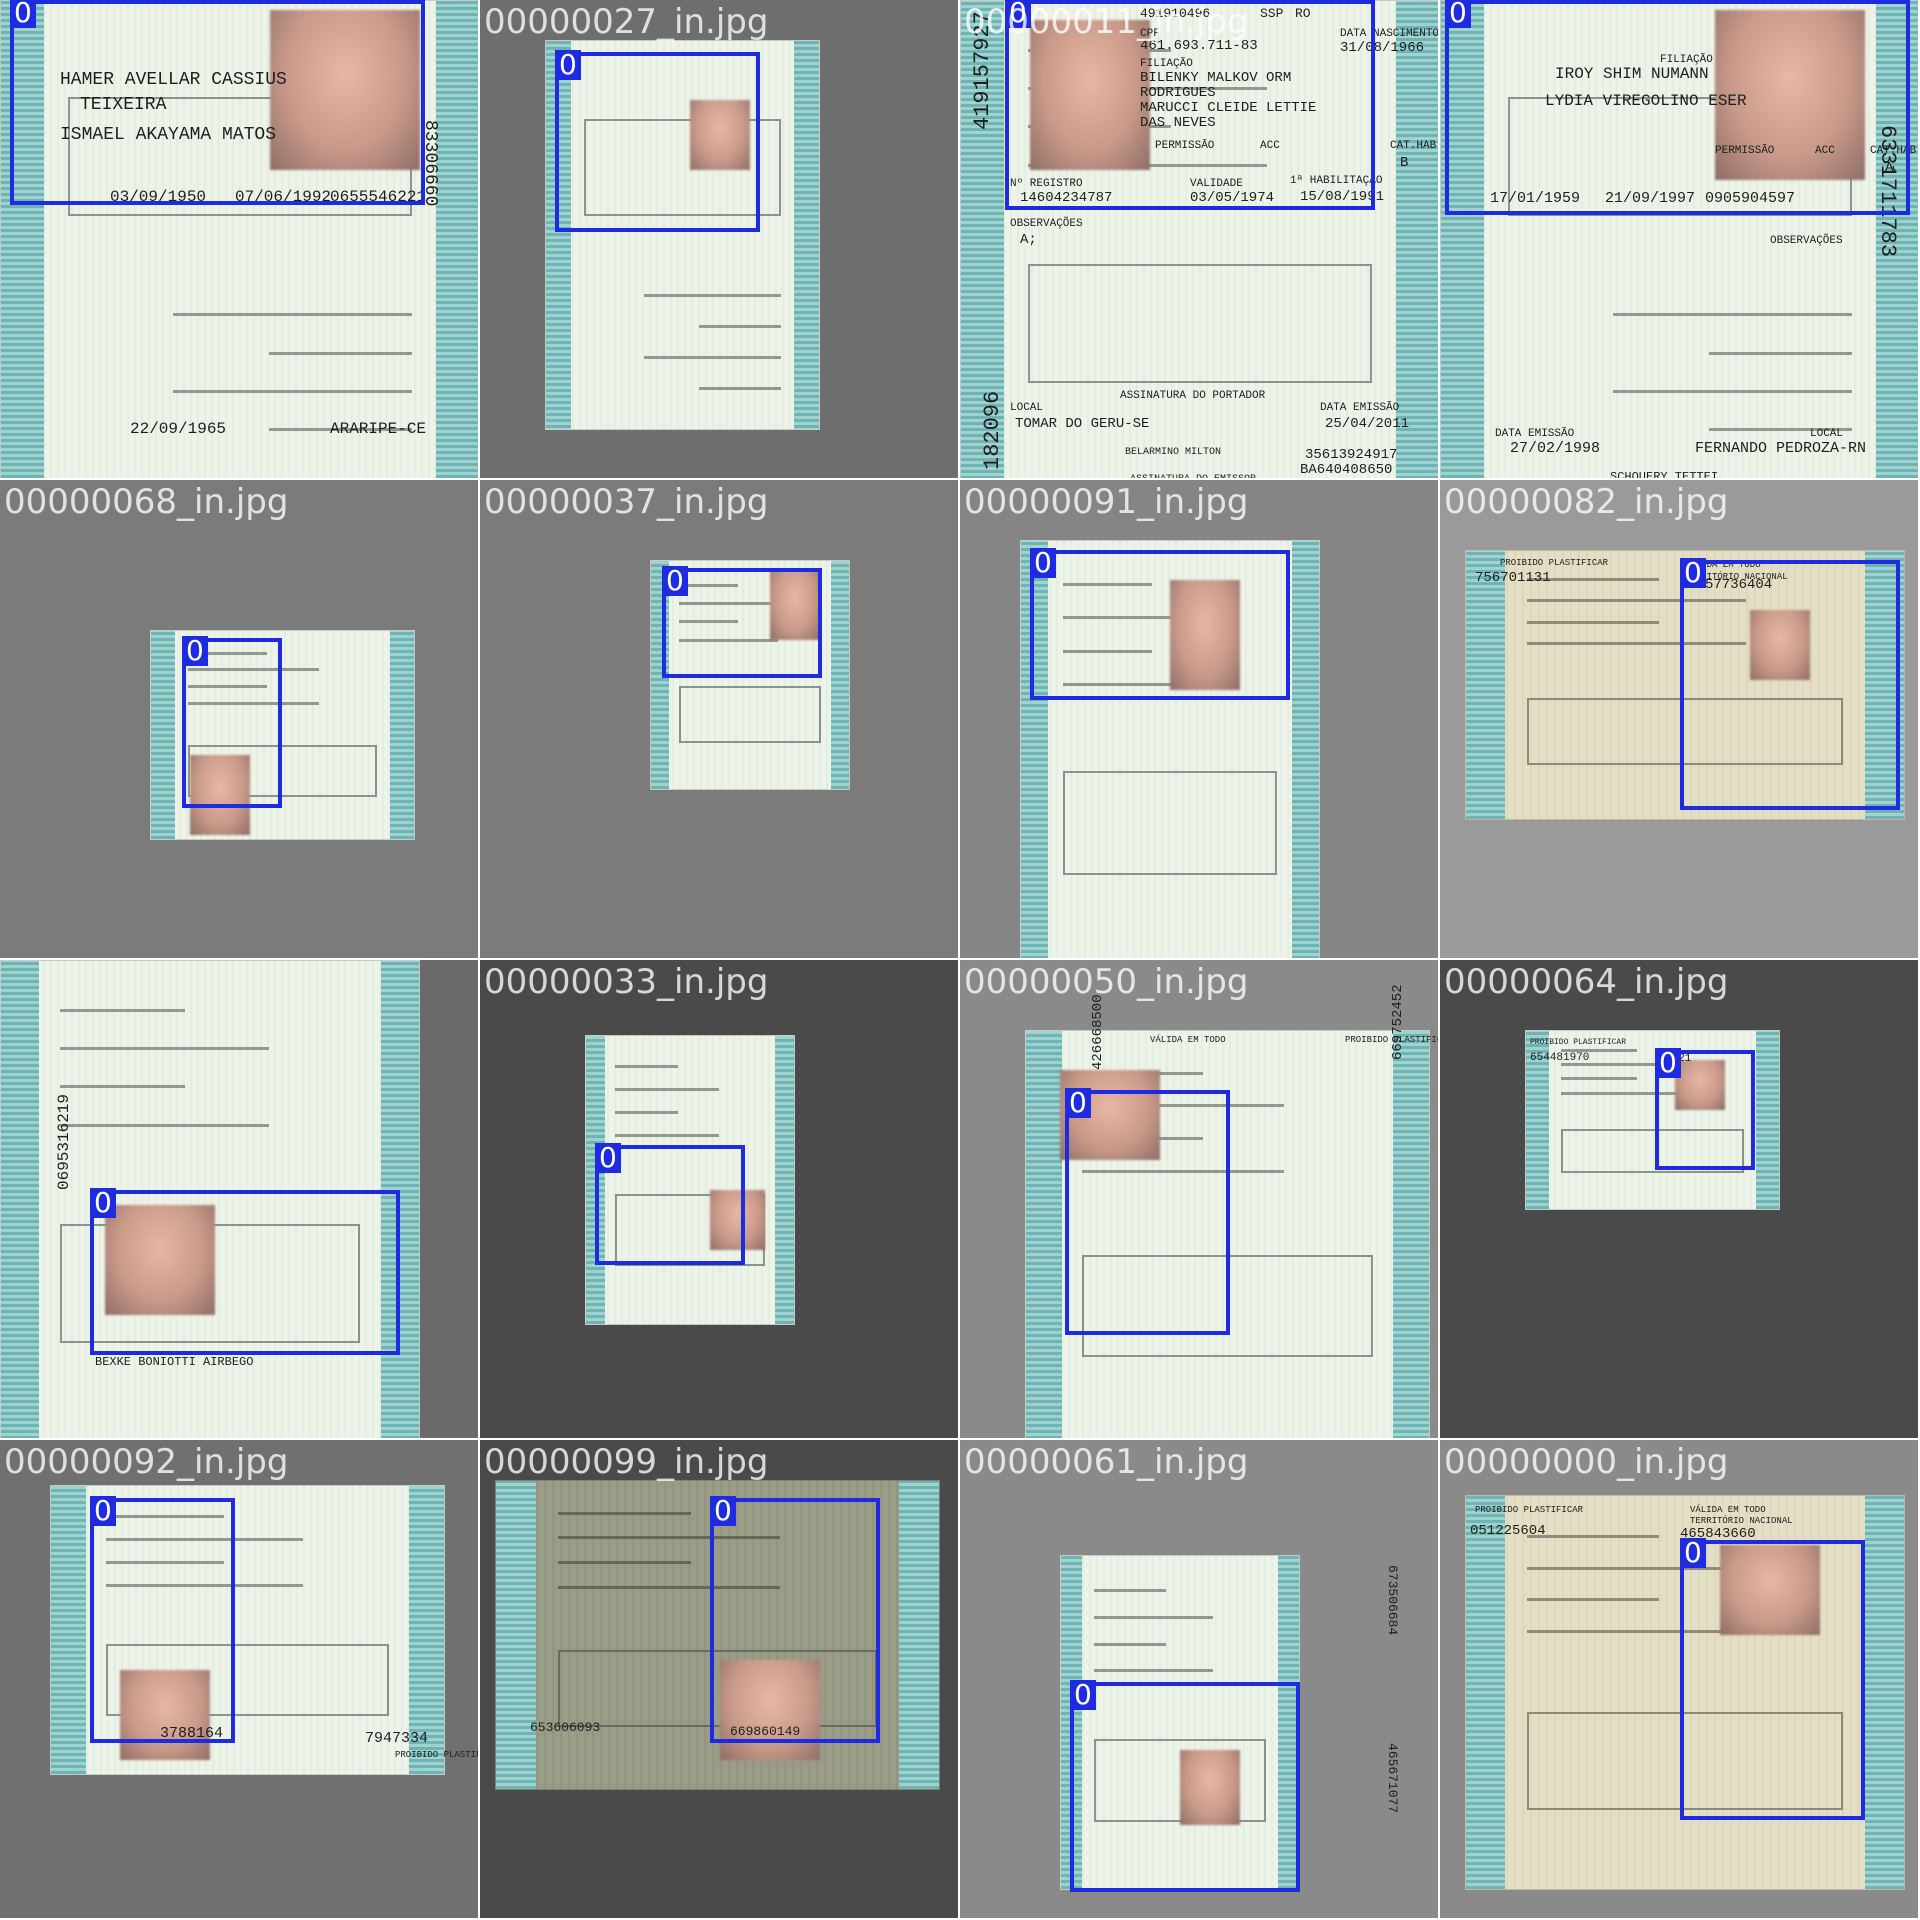 This screenshot has height=1920, width=1920. What do you see at coordinates (1200, 720) in the screenshot?
I see `mosaic-tile: 0 00000091_in.jpg` at bounding box center [1200, 720].